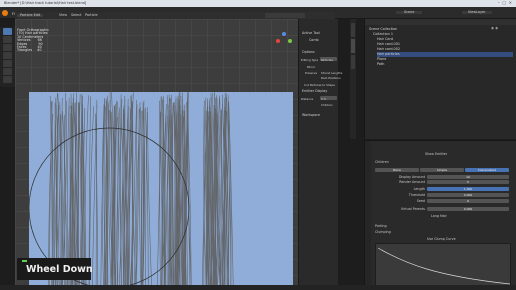 This screenshot has width=516, height=290. Describe the element at coordinates (327, 105) in the screenshot. I see `children-checkbox: Children` at that location.